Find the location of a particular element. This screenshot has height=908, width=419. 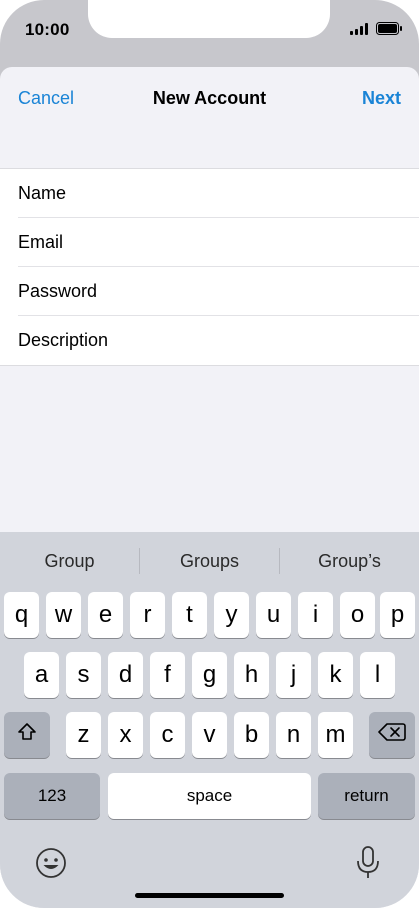

key-o: o is located at coordinates (357, 615).